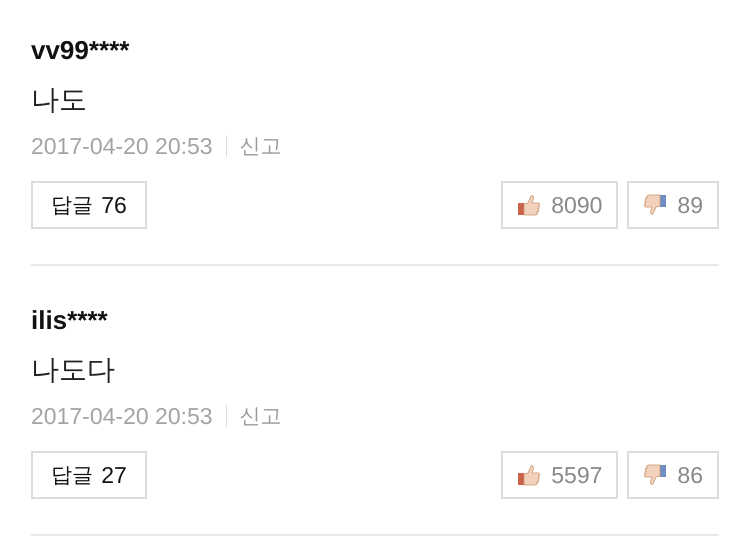  Describe the element at coordinates (673, 475) in the screenshot. I see `dislike-button: 86` at that location.